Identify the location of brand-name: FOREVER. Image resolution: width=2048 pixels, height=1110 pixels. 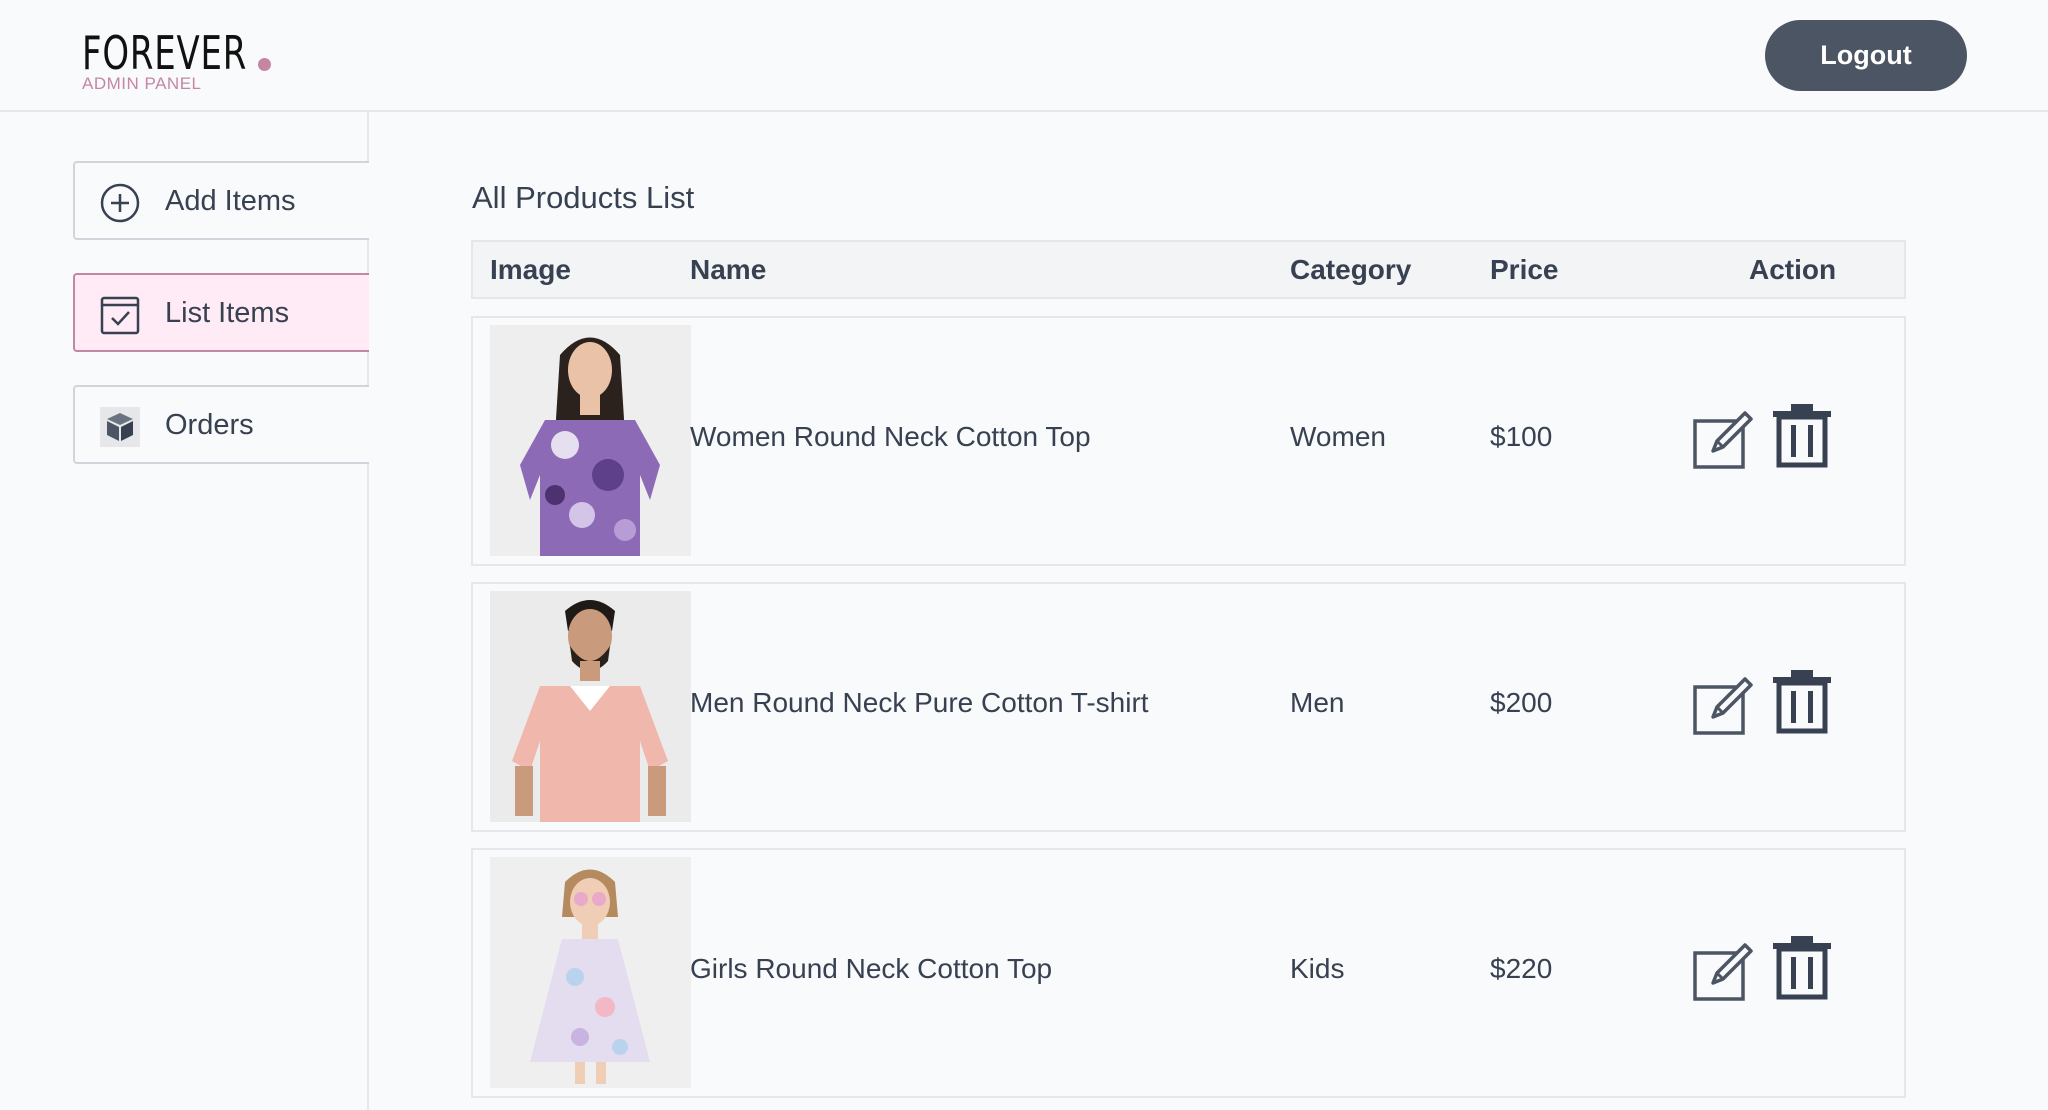
(165, 53).